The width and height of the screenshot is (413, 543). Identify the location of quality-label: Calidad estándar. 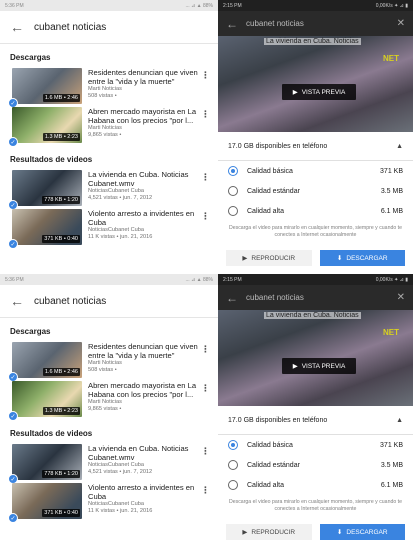
(273, 465).